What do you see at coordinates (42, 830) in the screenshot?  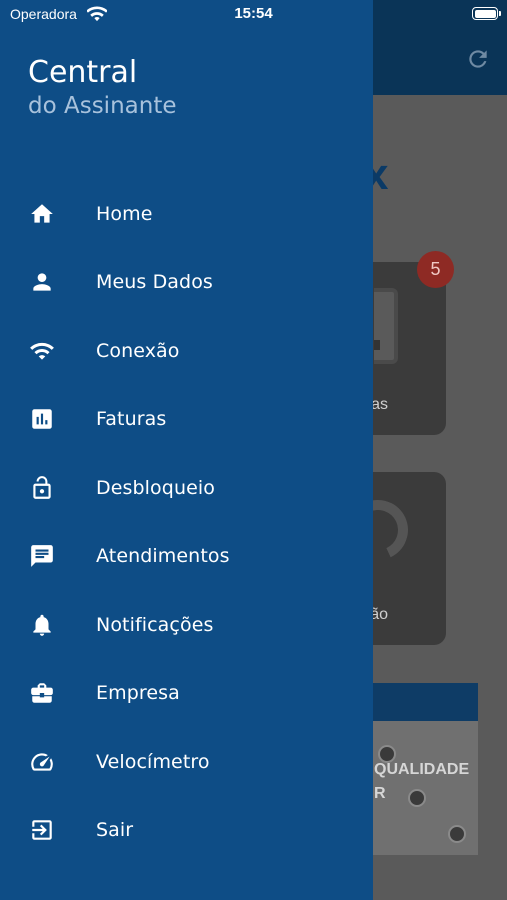 I see `logout-icon` at bounding box center [42, 830].